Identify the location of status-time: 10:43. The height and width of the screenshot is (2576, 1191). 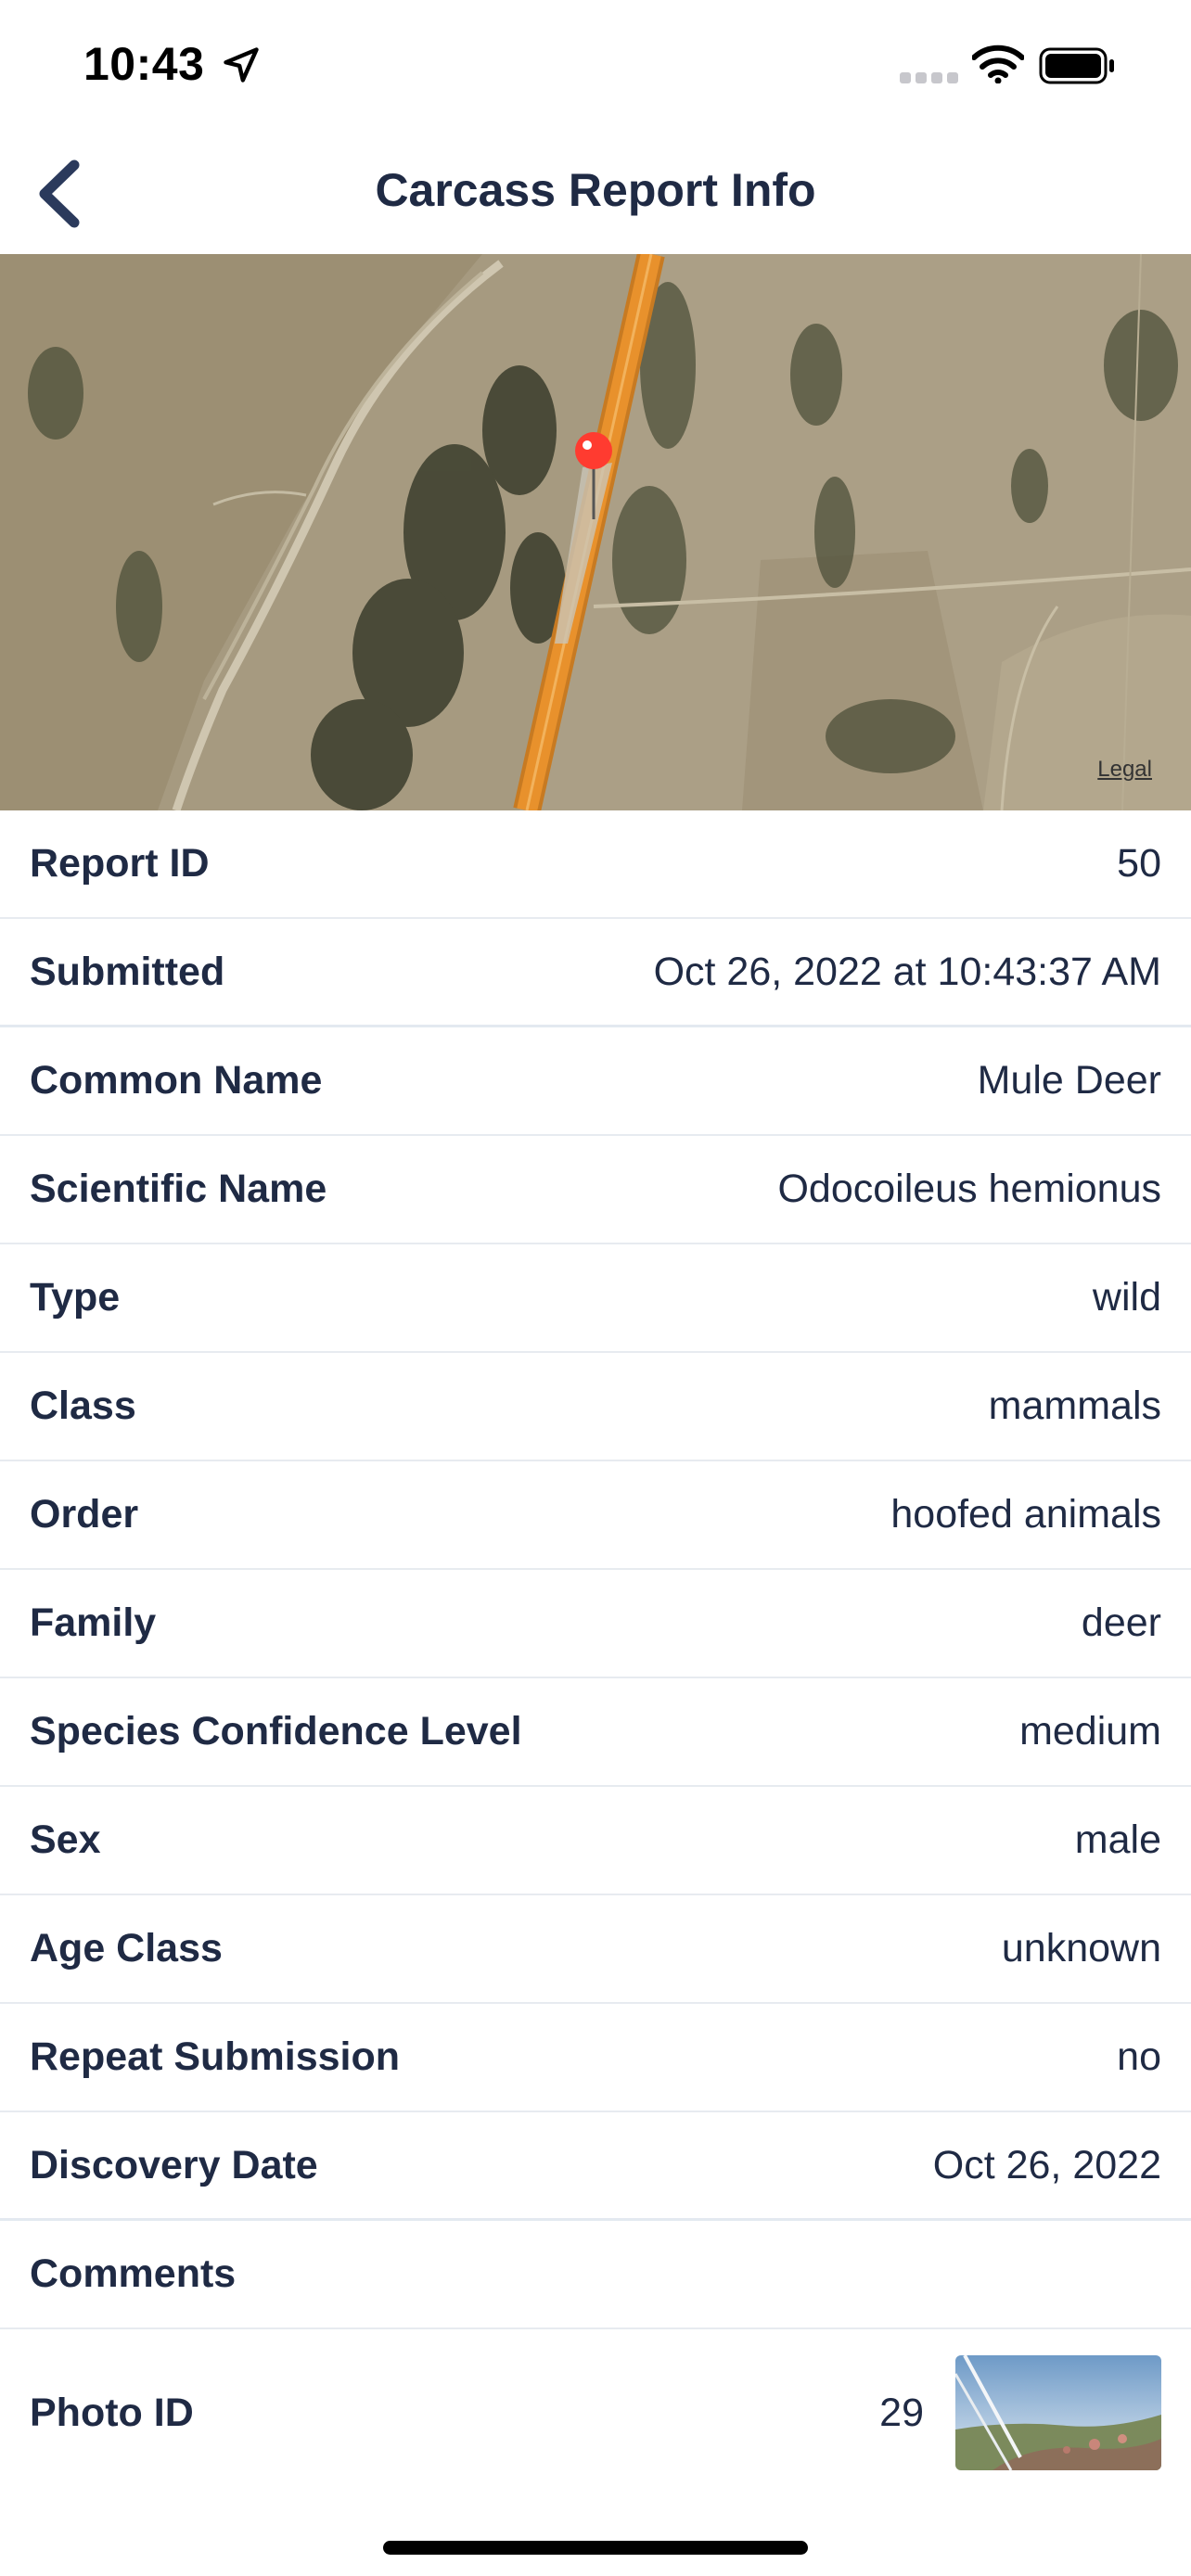
(144, 64).